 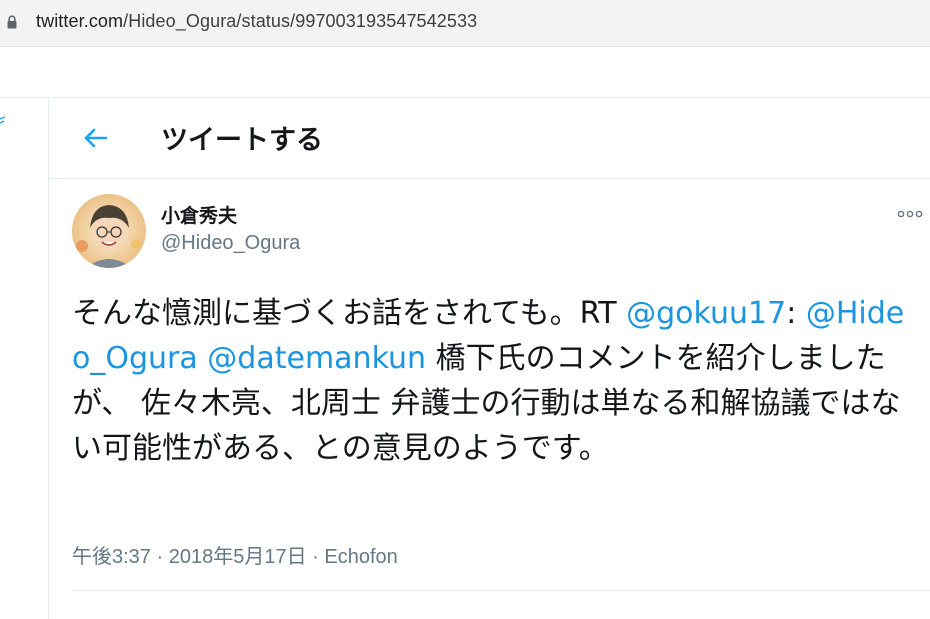 What do you see at coordinates (230, 243) in the screenshot?
I see `author-handle: @Hideo_Ogura` at bounding box center [230, 243].